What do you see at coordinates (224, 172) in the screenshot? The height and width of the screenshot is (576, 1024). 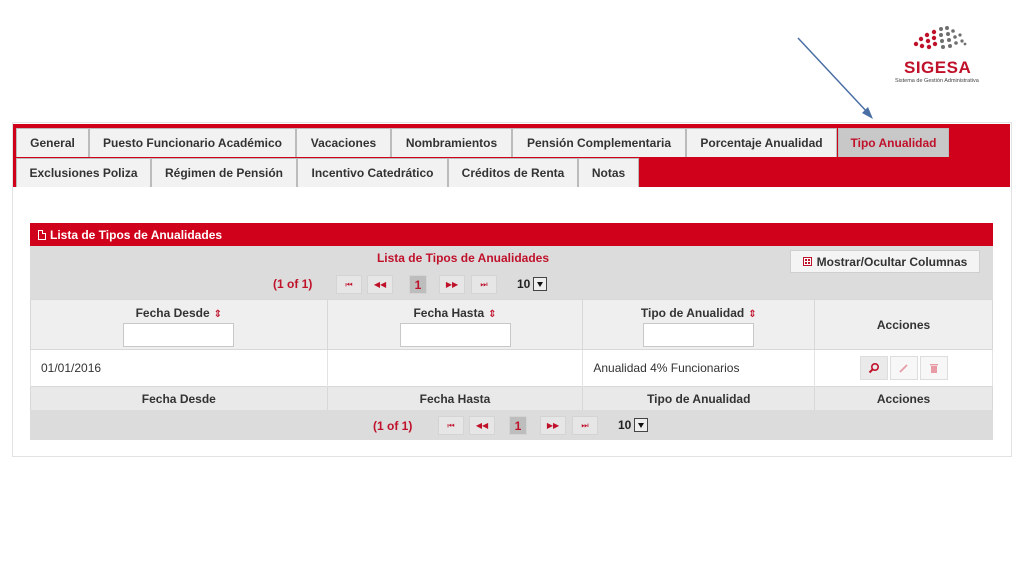 I see `tab-regimen-pension: Régimen de Pensión` at bounding box center [224, 172].